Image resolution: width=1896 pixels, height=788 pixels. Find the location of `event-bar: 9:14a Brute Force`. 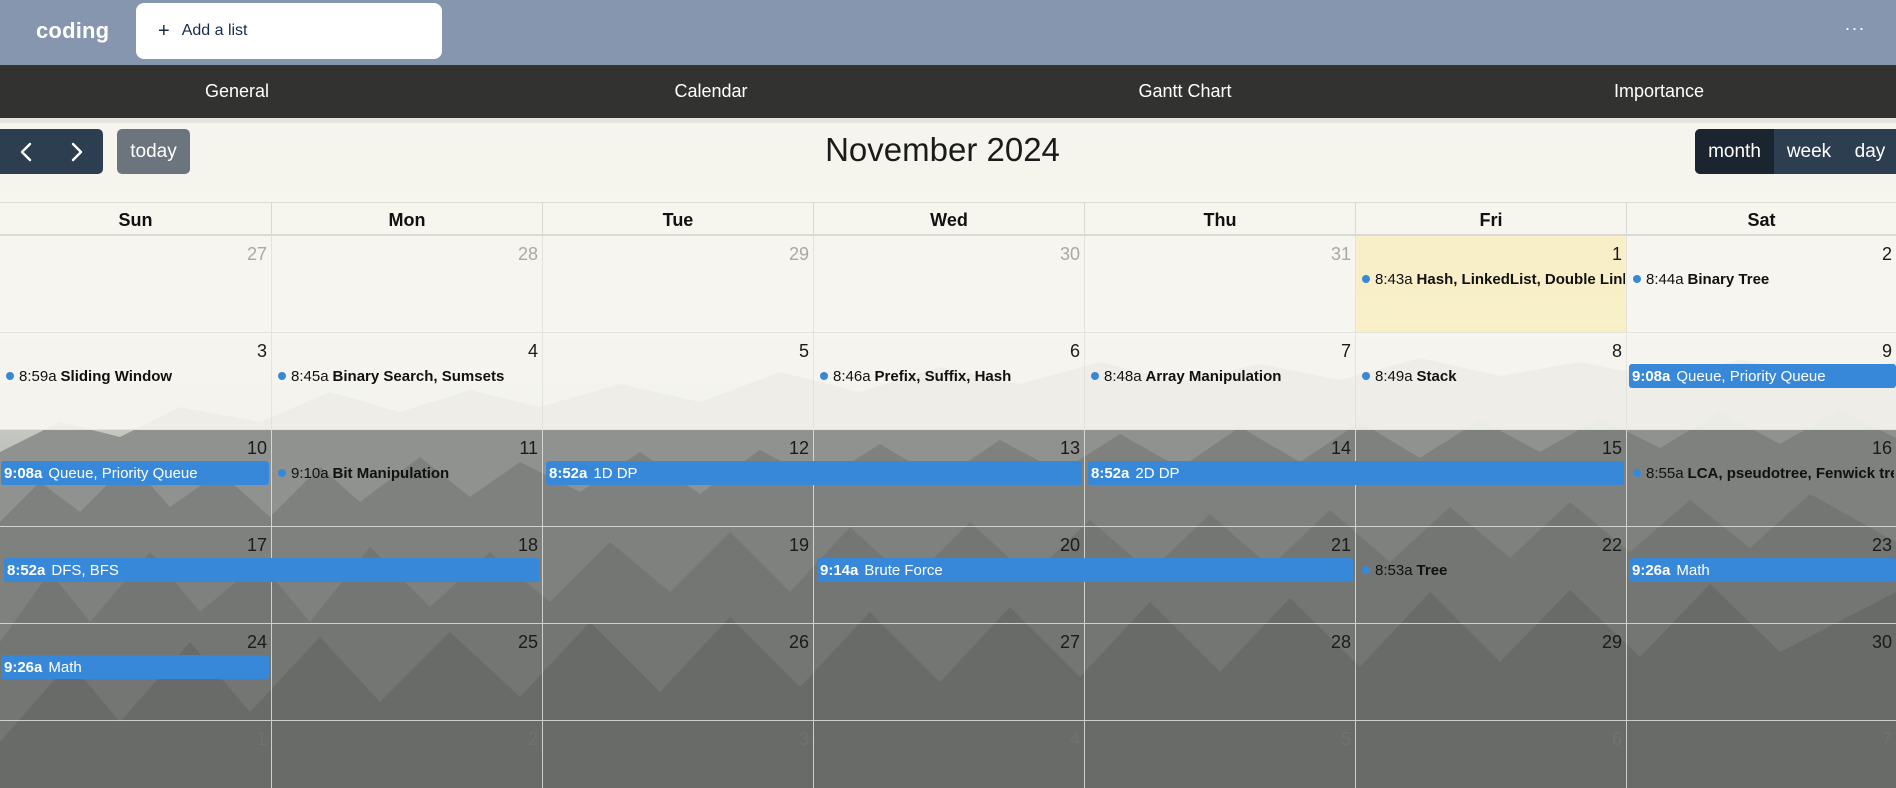

event-bar: 9:14a Brute Force is located at coordinates (1085, 570).